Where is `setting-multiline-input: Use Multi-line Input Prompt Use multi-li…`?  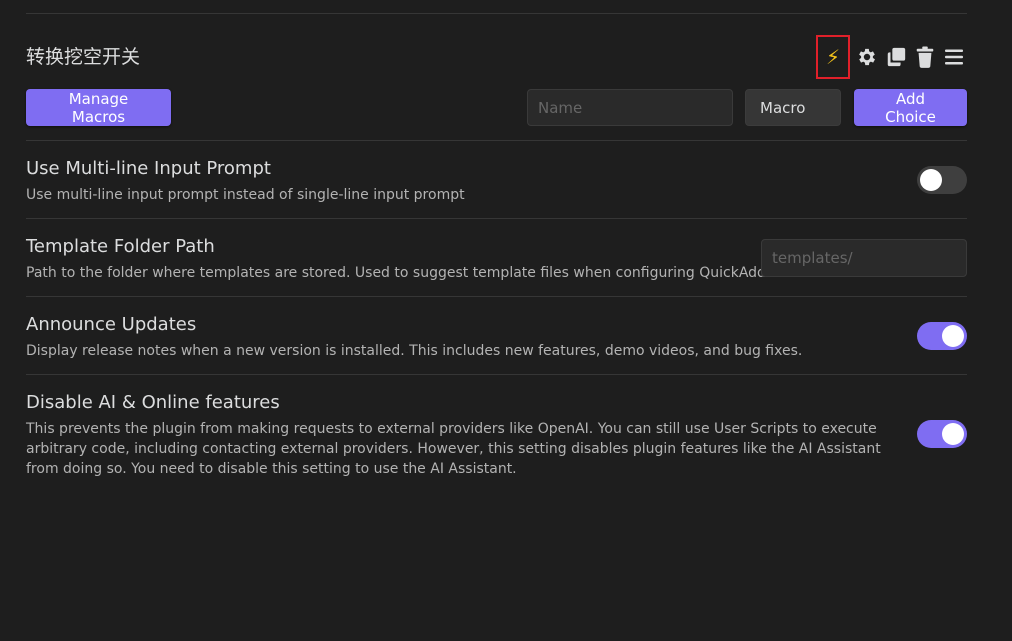
setting-multiline-input: Use Multi-line Input Prompt Use multi-li… is located at coordinates (496, 183).